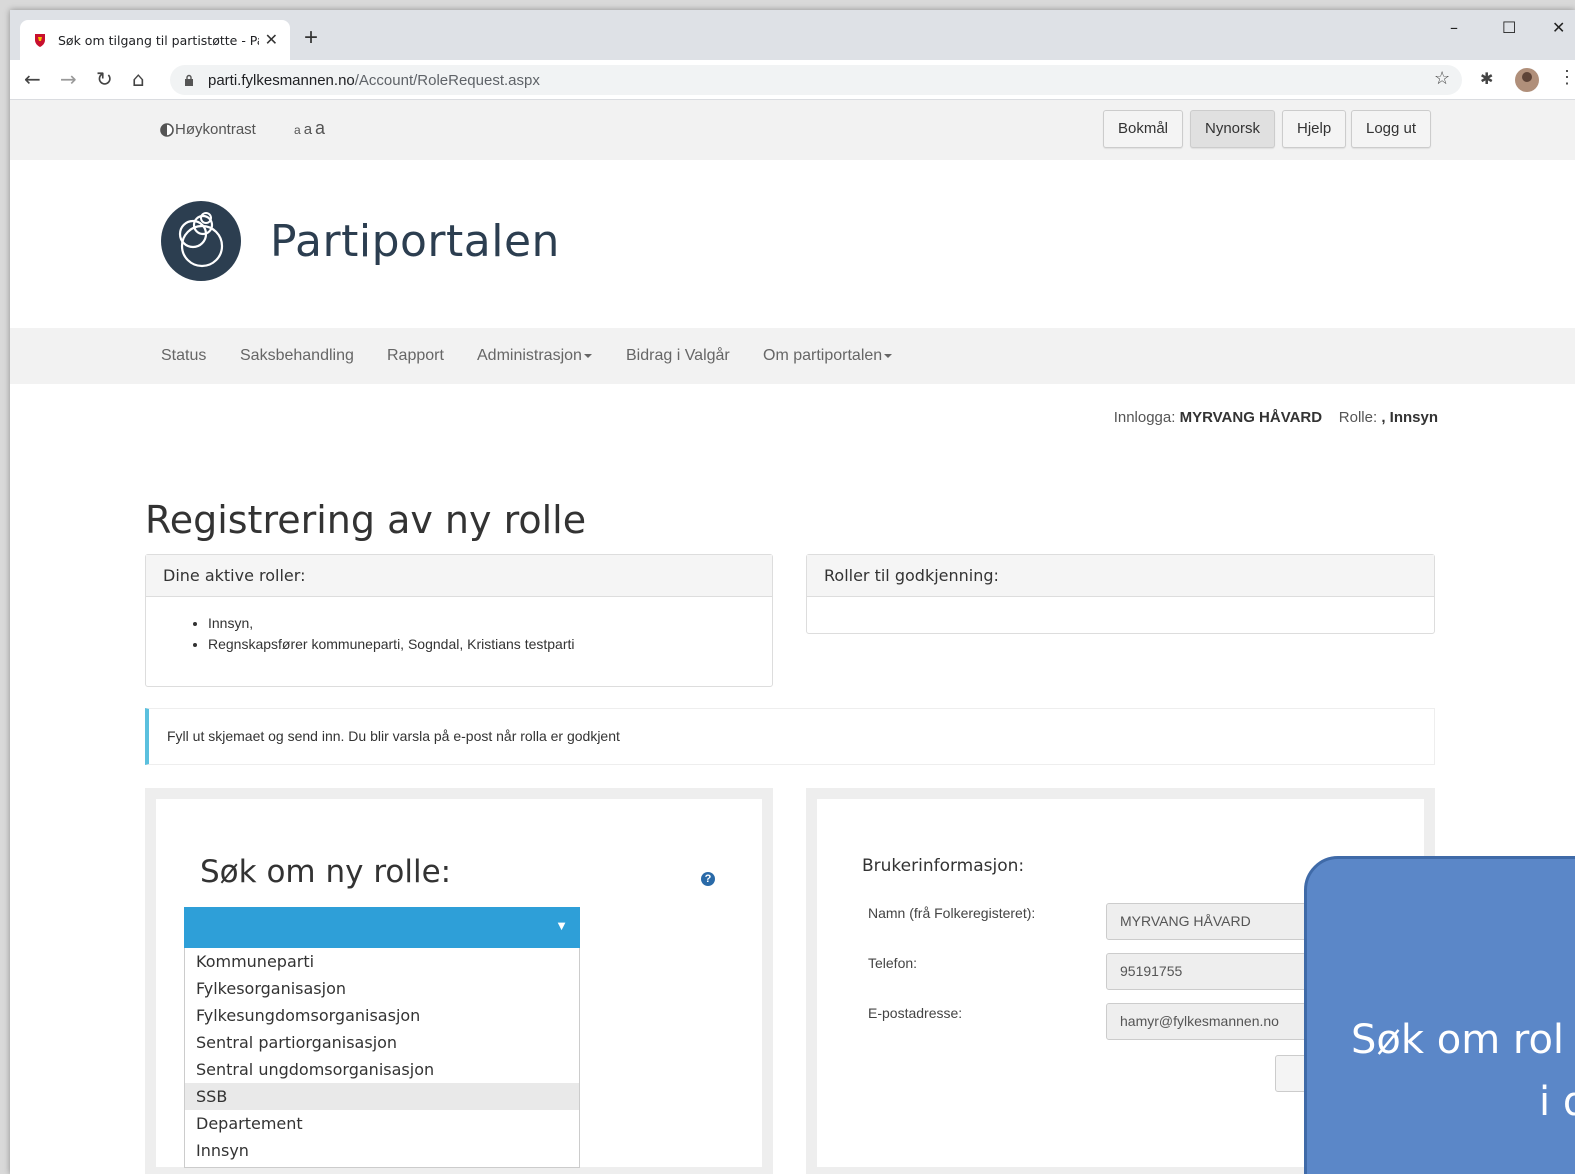  What do you see at coordinates (1558, 27) in the screenshot?
I see `window-close-icon: ✕` at bounding box center [1558, 27].